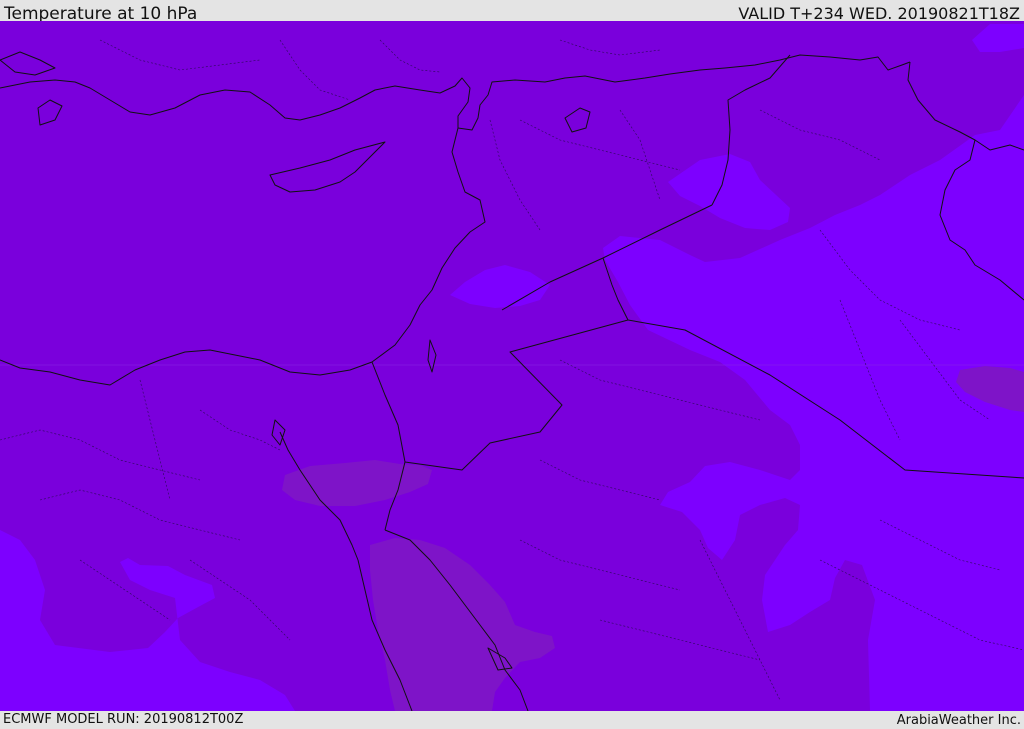  Describe the element at coordinates (958, 720) in the screenshot. I see `credit: ArabiaWeather Inc.` at that location.